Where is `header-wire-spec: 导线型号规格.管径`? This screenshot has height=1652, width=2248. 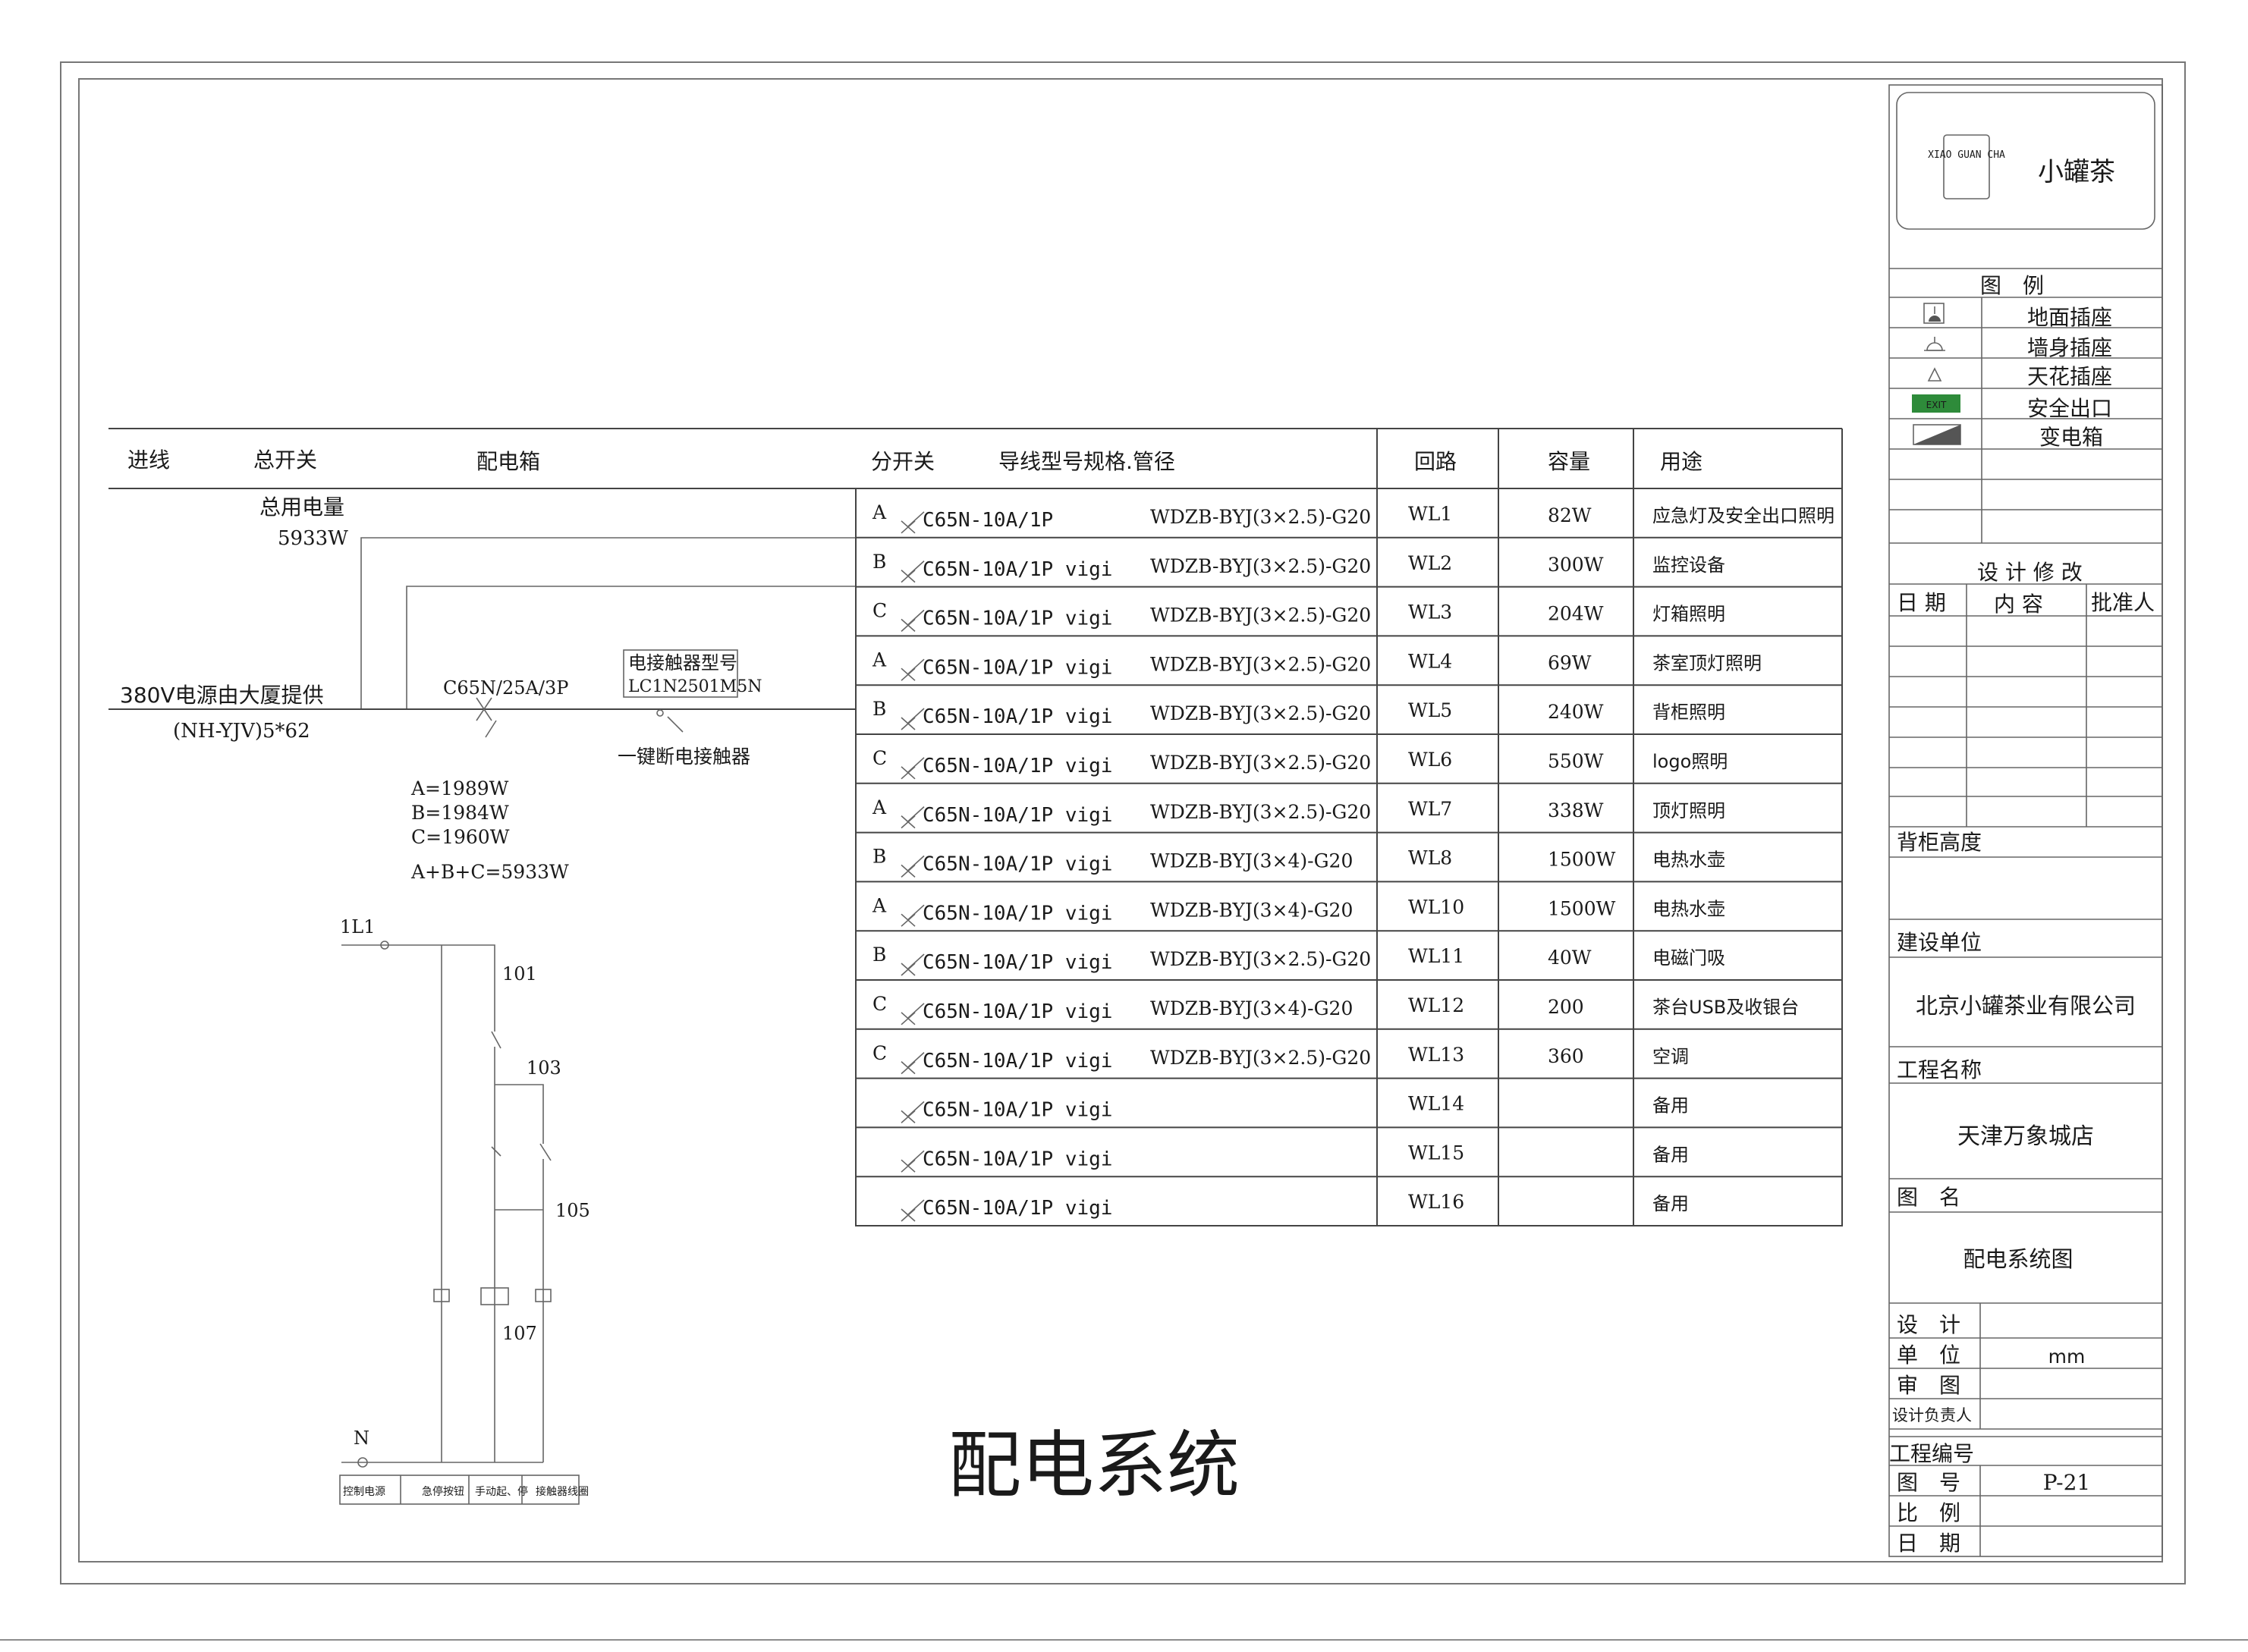 header-wire-spec: 导线型号规格.管径 is located at coordinates (1086, 462).